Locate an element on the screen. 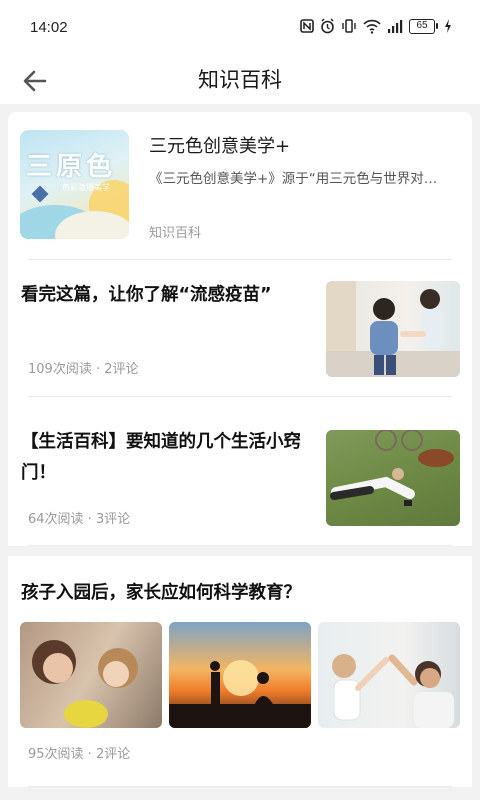 This screenshot has width=480, height=800. header: 知识百科 is located at coordinates (240, 80).